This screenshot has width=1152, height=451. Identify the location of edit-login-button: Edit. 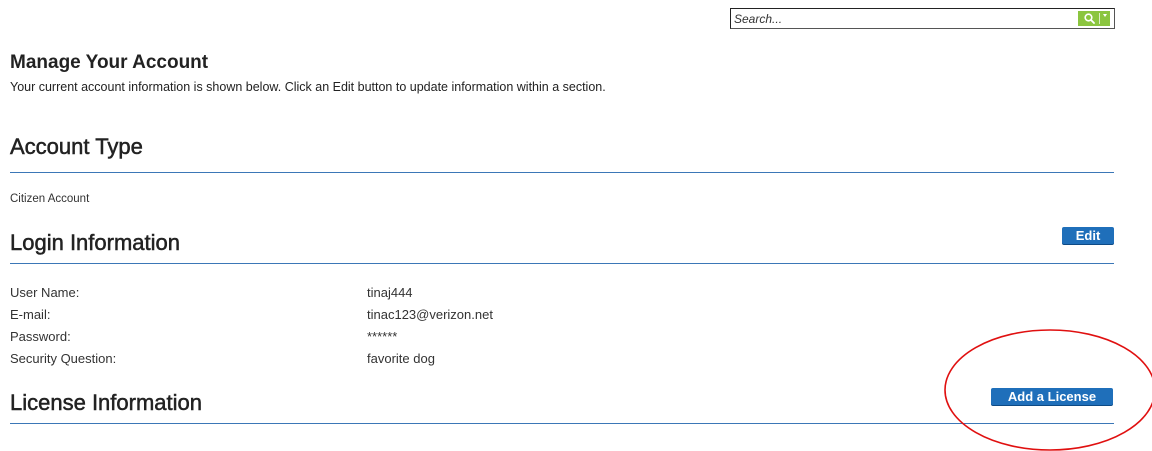
(1088, 235).